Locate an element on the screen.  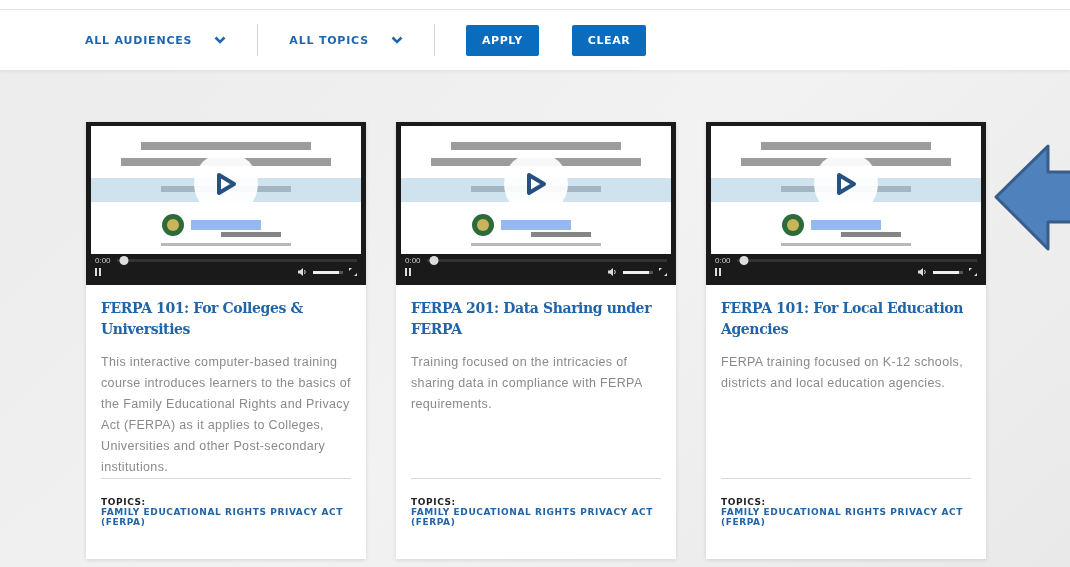
course-title: FERPA 201: Data Sharing under FERPA is located at coordinates (536, 319).